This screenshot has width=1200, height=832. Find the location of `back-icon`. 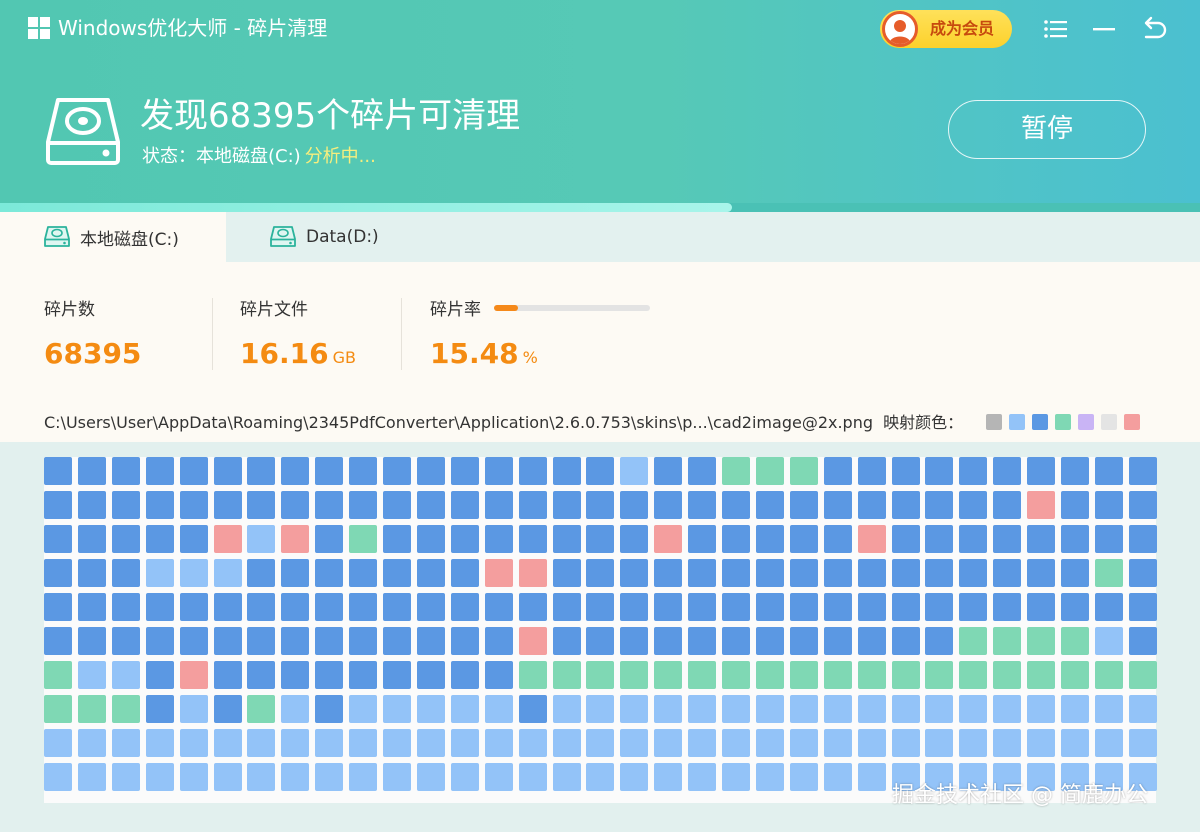

back-icon is located at coordinates (1153, 29).